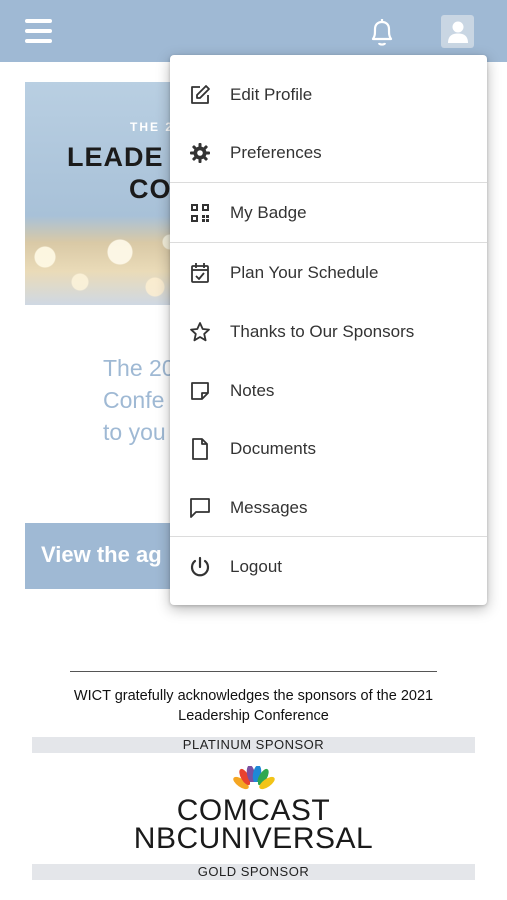 This screenshot has width=507, height=900. Describe the element at coordinates (253, 745) in the screenshot. I see `platinum-sponsor-label: PLATINUM SPONSOR` at that location.